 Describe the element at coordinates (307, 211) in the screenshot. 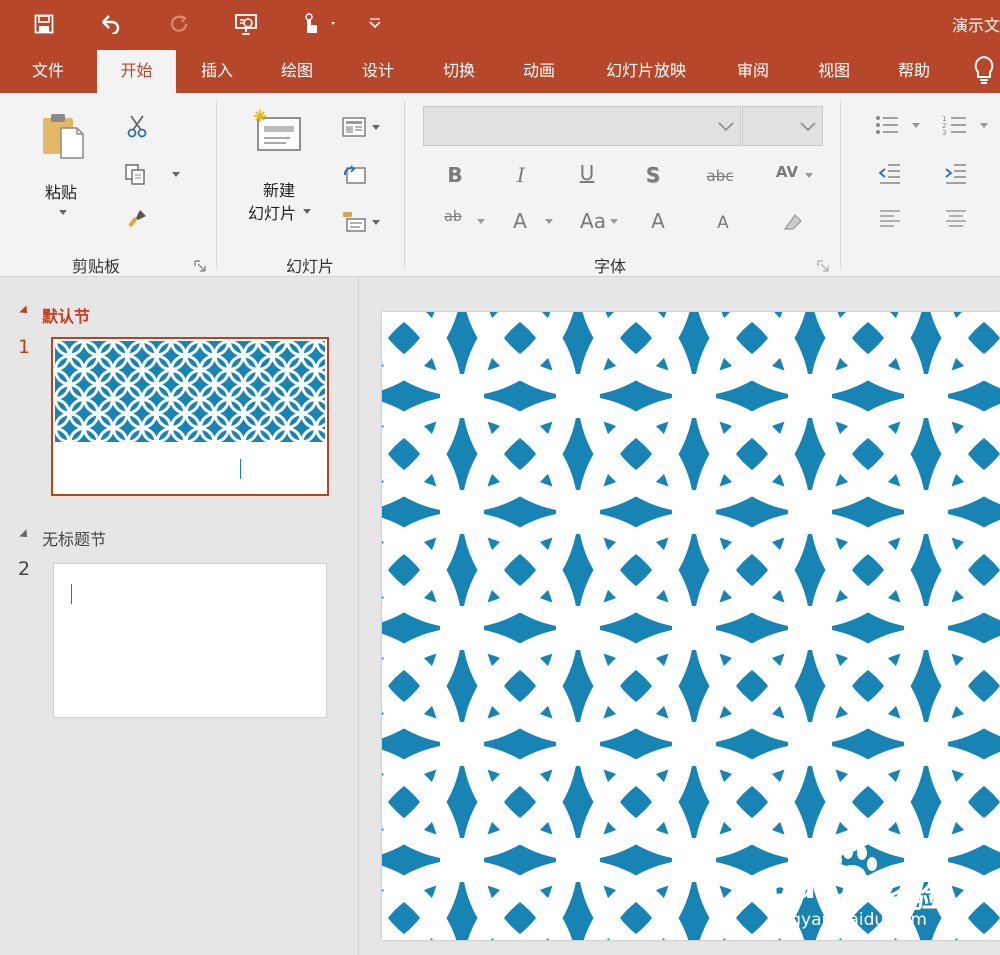

I see `new-slide-dropdown-icon` at that location.